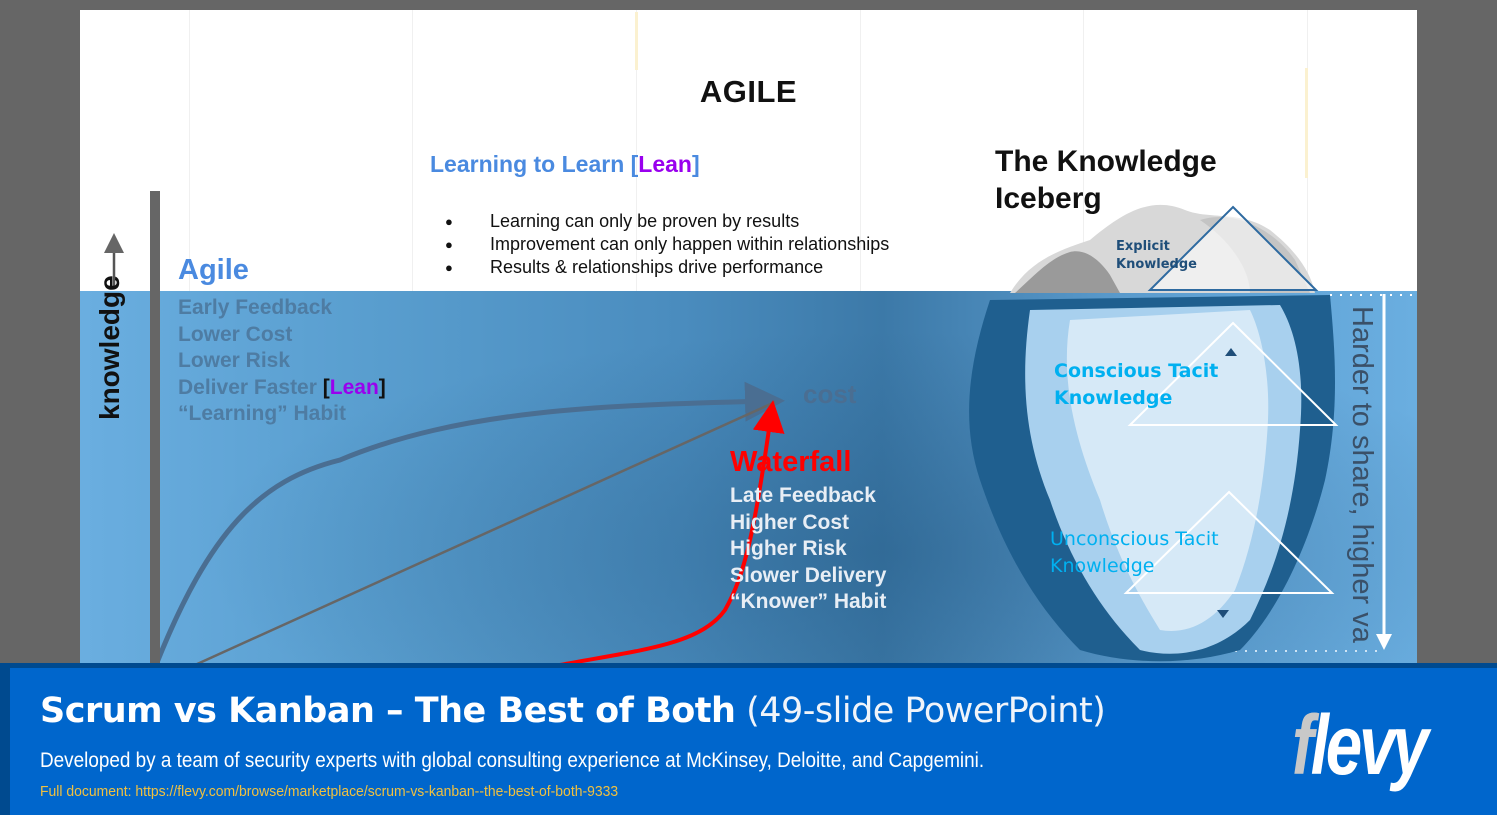 This screenshot has width=1497, height=815. What do you see at coordinates (109, 347) in the screenshot?
I see `knowledge-axis-label: knowledge` at bounding box center [109, 347].